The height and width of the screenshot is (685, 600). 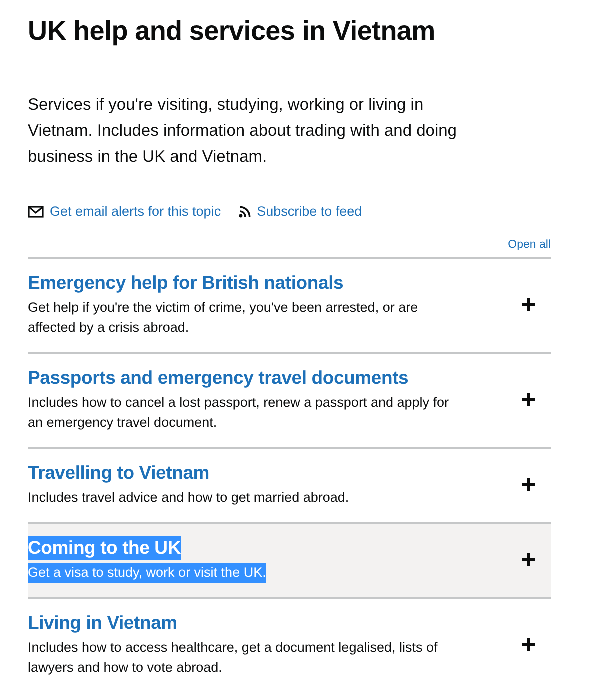 I want to click on section-summary: Includes how to cancel a lost passport, renew a passport and apply for an emergency travel document., so click(x=239, y=413).